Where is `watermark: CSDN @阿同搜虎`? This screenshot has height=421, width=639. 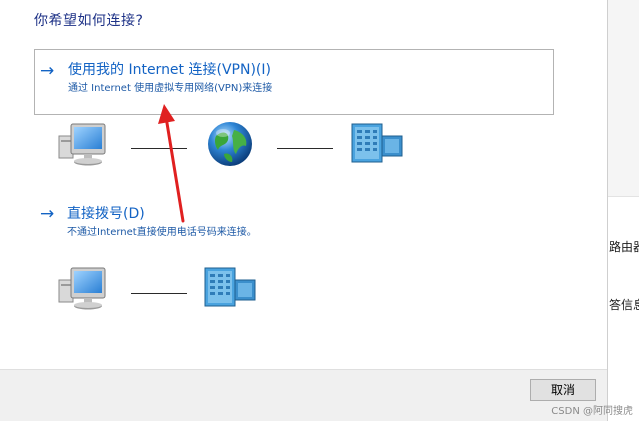
watermark: CSDN @阿同搜虎 is located at coordinates (592, 411).